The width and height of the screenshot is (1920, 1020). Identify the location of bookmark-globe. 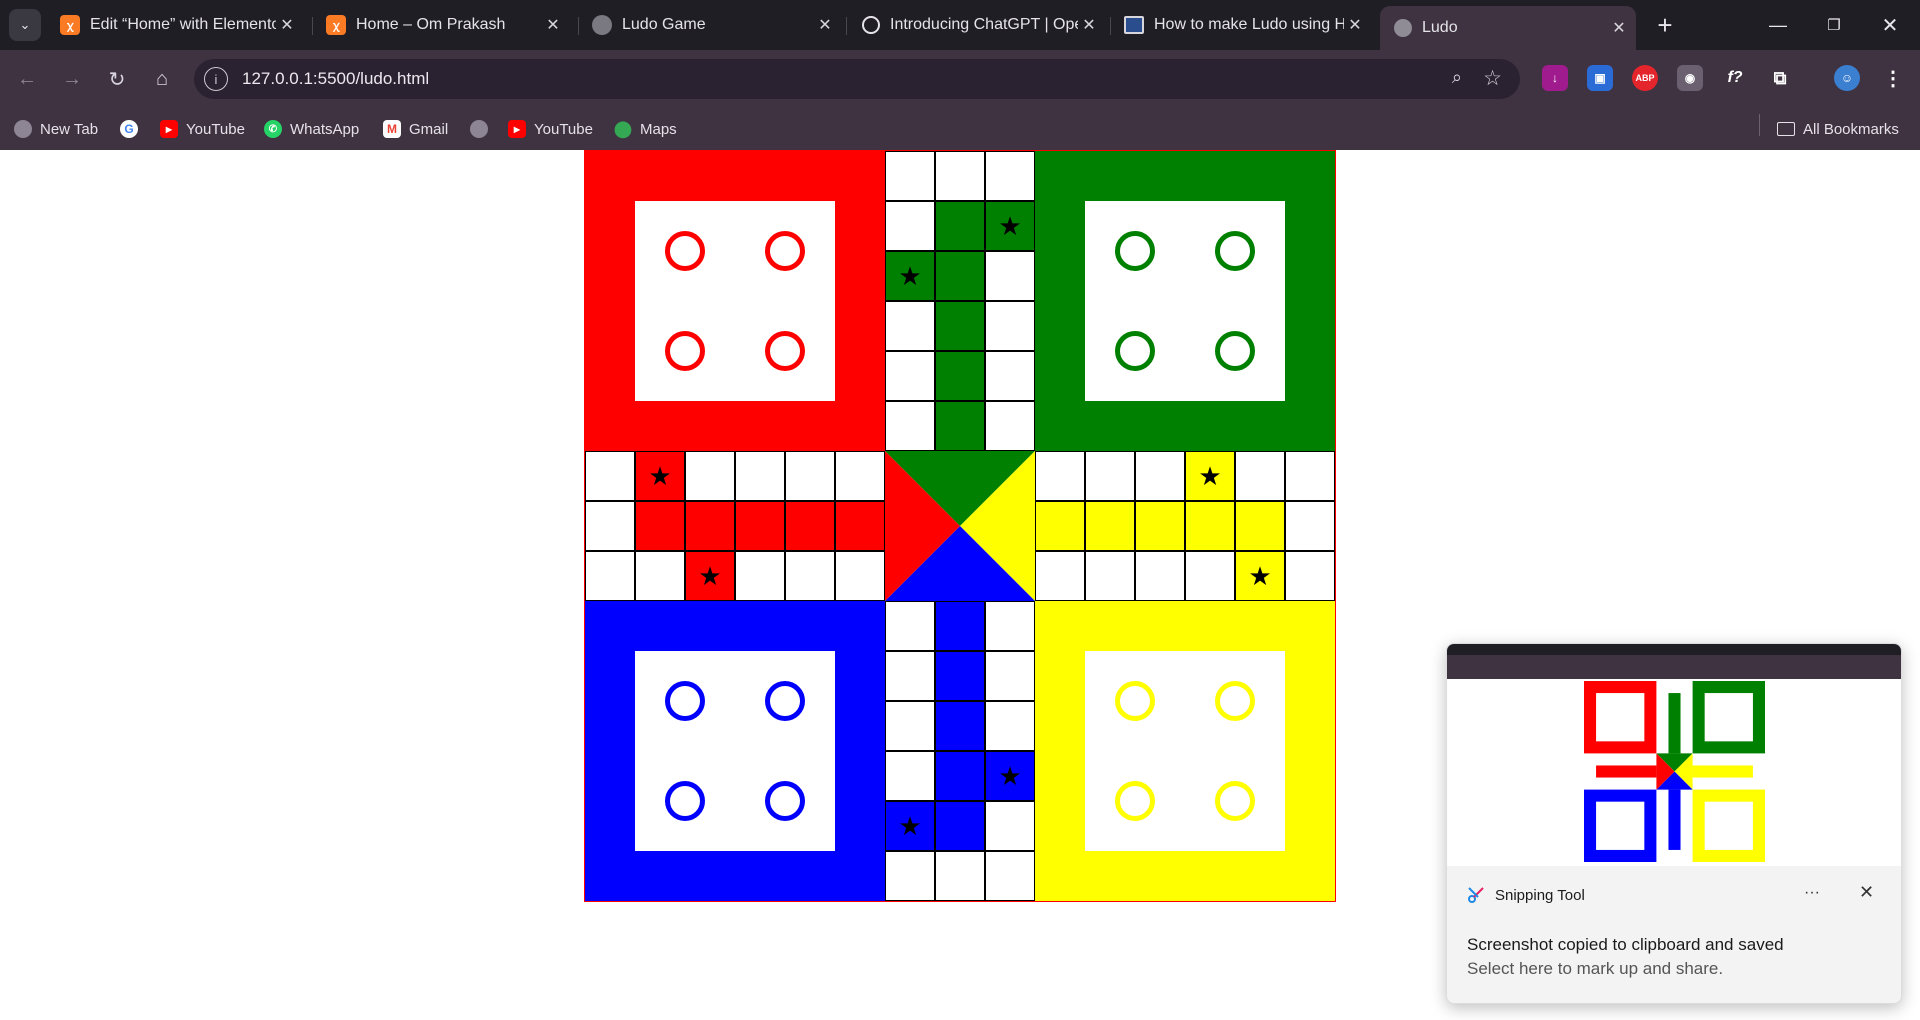
(483, 129).